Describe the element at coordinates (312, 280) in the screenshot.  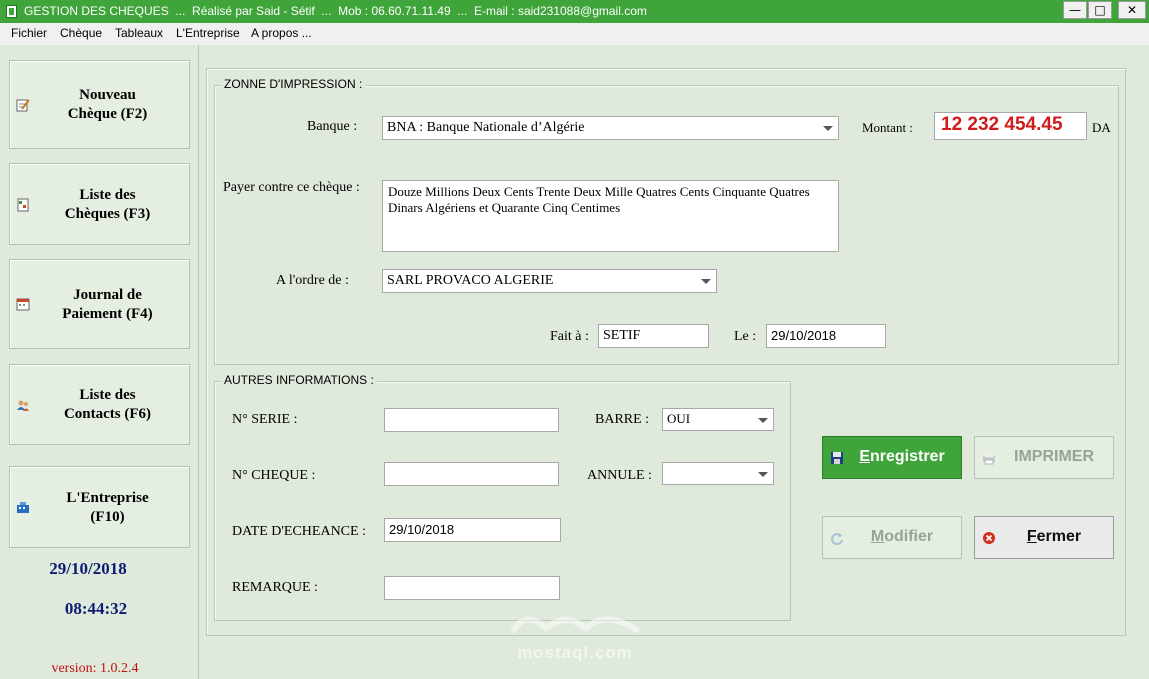
I see `ordre-label: A l'ordre de :` at that location.